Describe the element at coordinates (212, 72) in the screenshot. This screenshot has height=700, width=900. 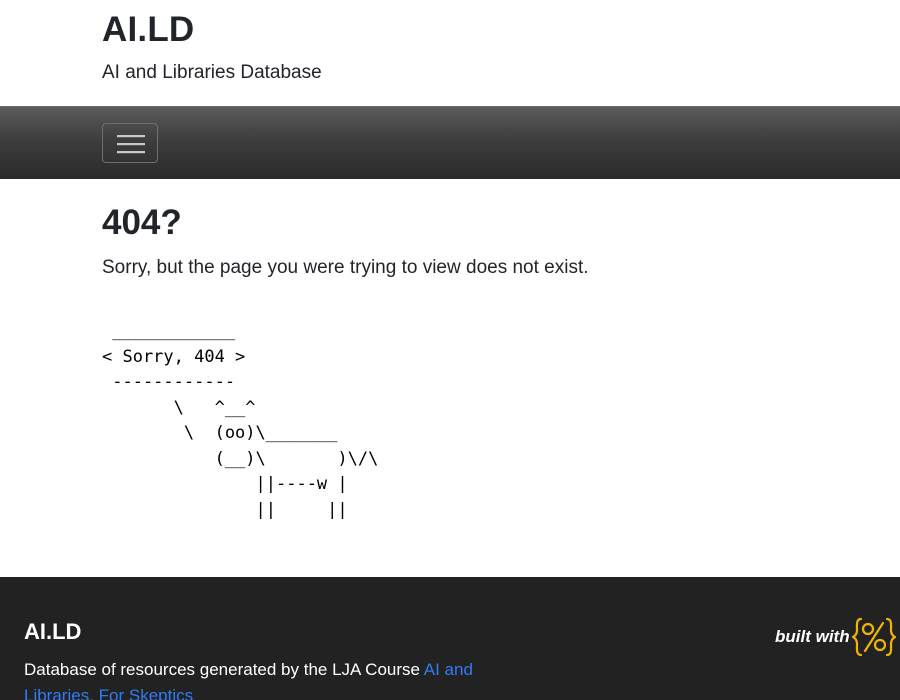
I see `site-subtitle: AI and Libraries Database` at that location.